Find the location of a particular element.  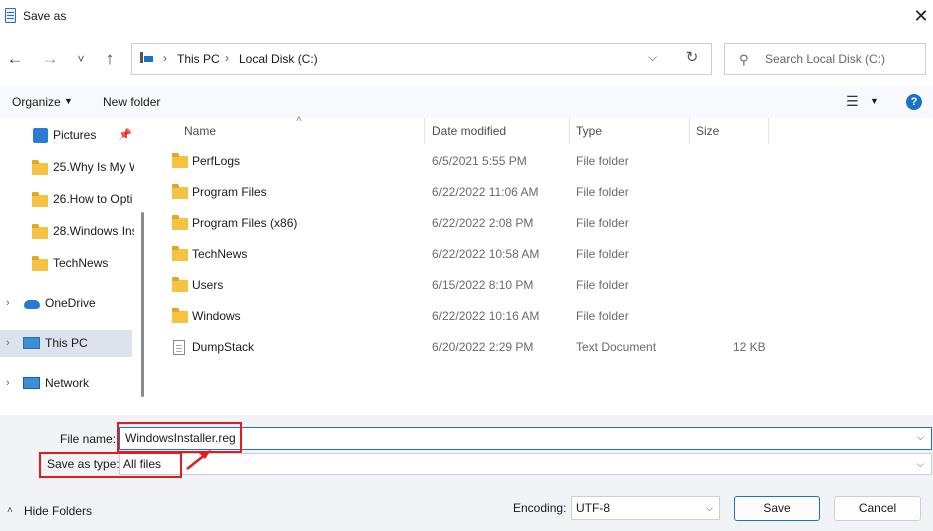

forward-arrow-icon: → is located at coordinates (50, 59).